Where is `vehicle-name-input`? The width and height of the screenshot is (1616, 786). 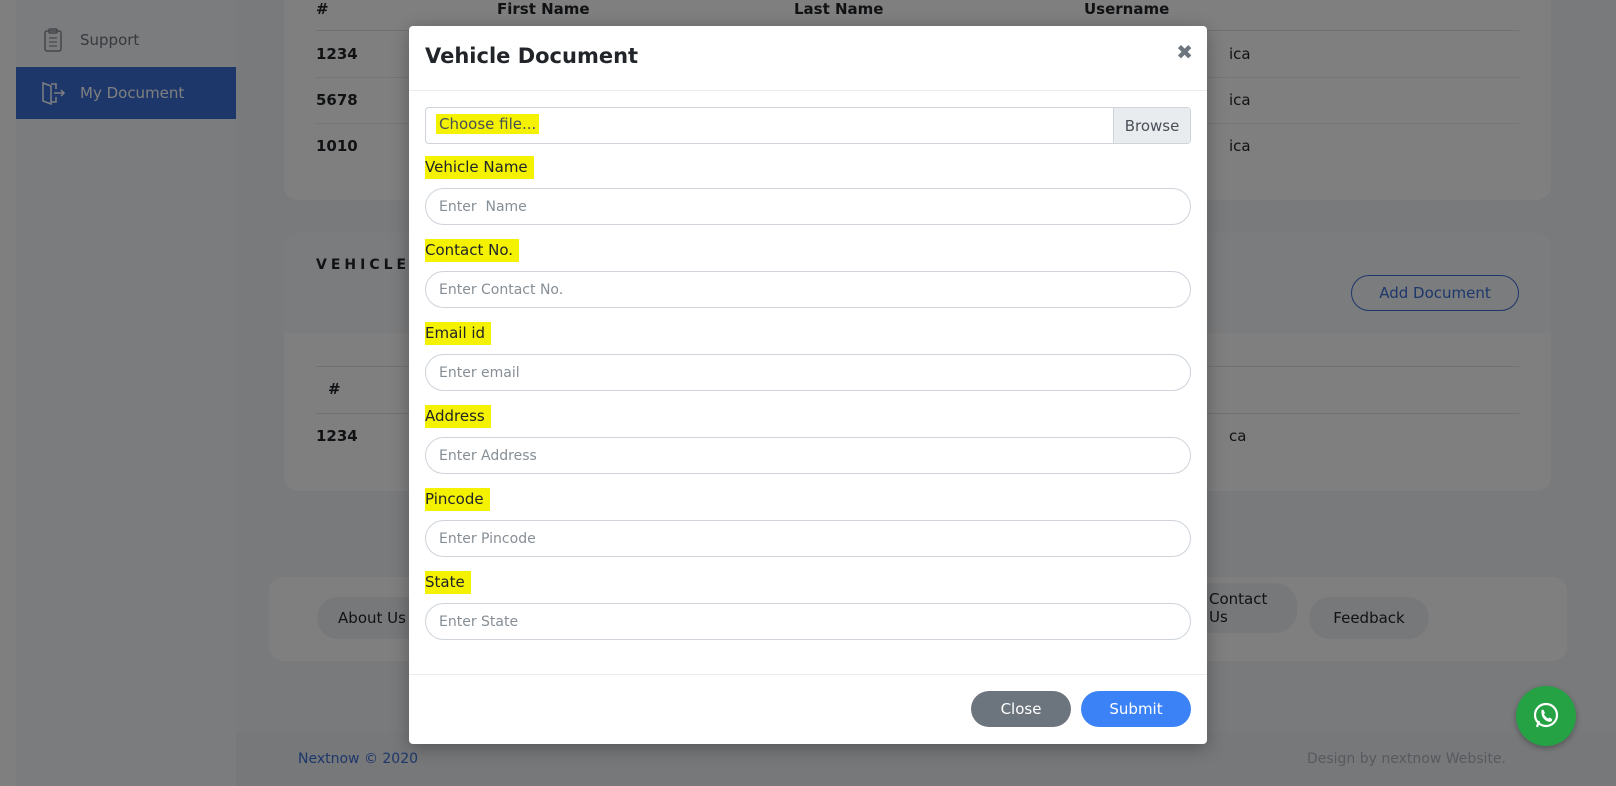
vehicle-name-input is located at coordinates (808, 206).